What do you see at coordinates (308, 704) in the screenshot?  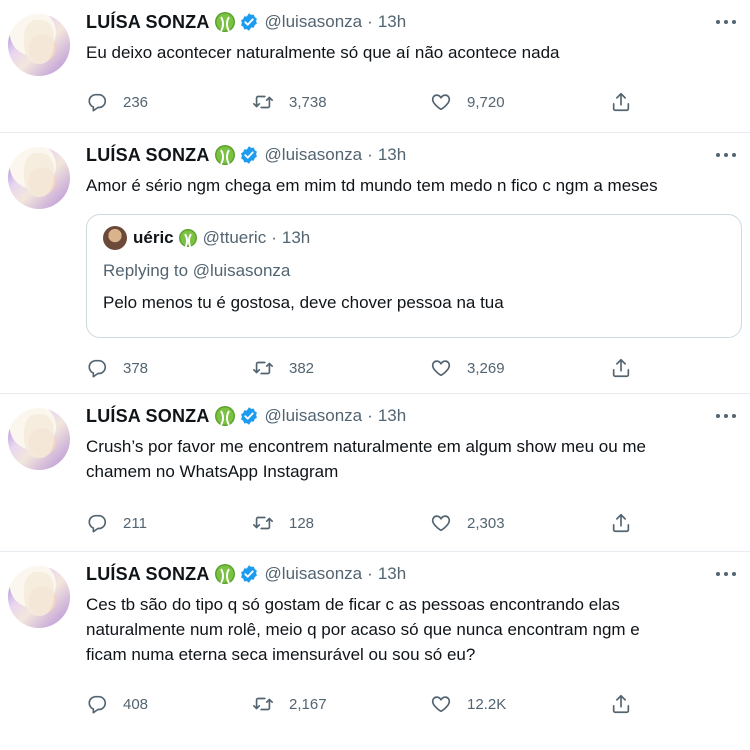 I see `retweet-count: 2,167` at bounding box center [308, 704].